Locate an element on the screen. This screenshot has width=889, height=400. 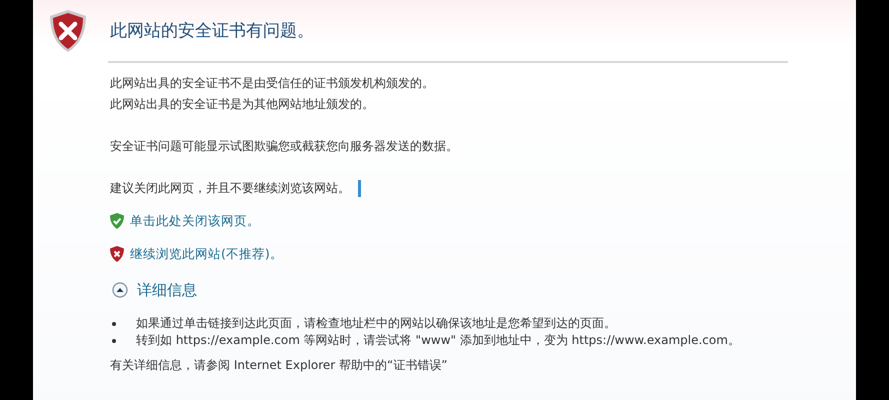
text-cursor is located at coordinates (359, 188).